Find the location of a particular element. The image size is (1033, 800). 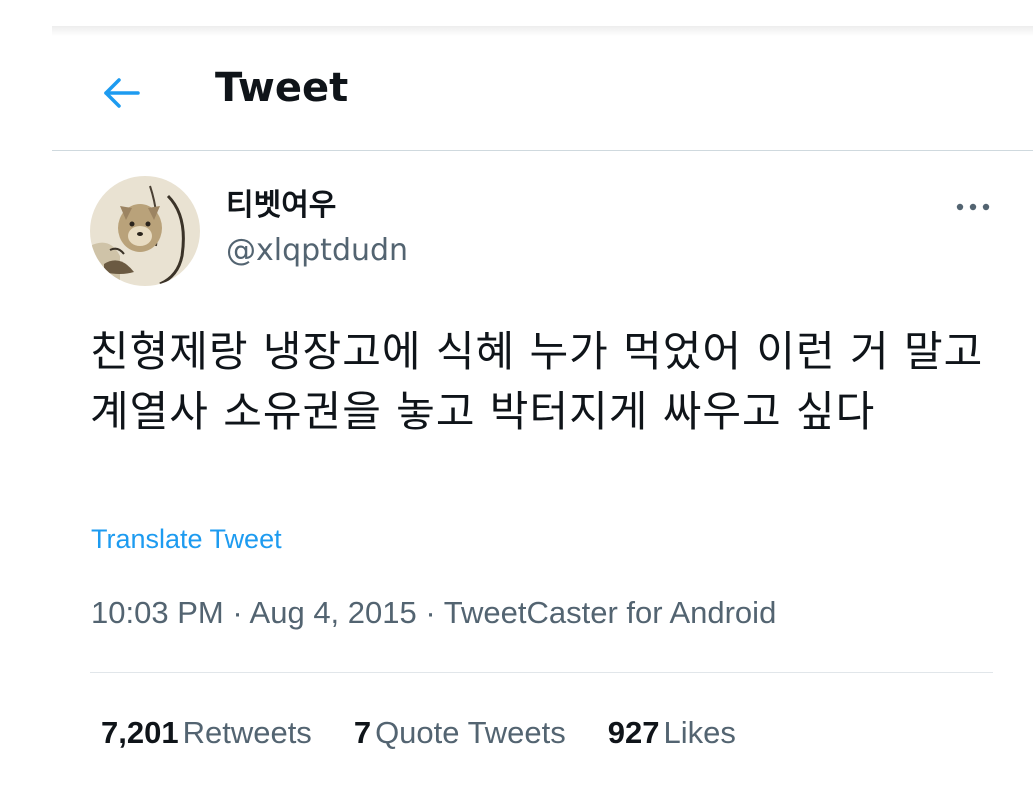

arrow-left-icon is located at coordinates (122, 93).